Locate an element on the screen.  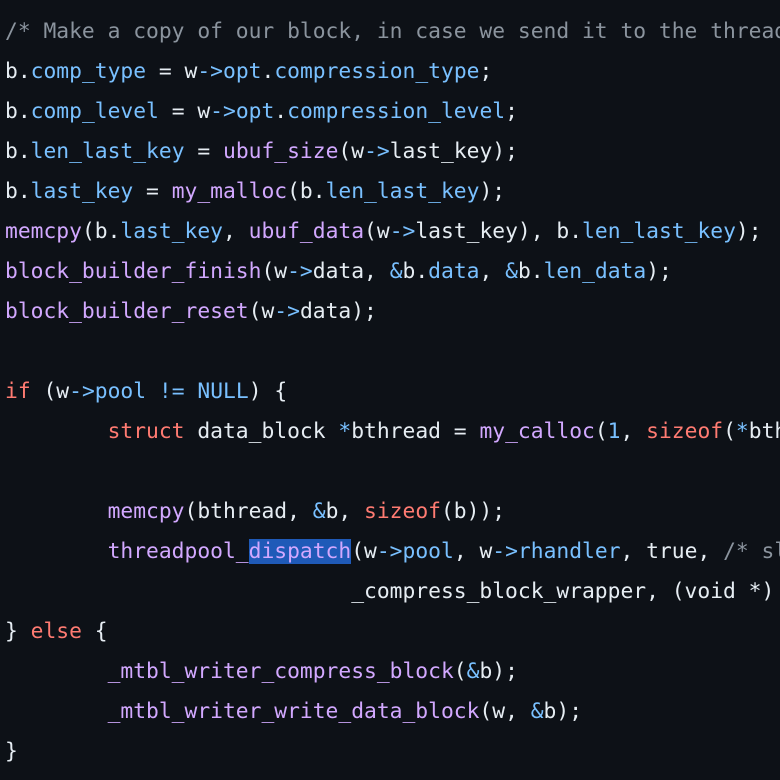
selected-text: dispatch is located at coordinates (300, 551).